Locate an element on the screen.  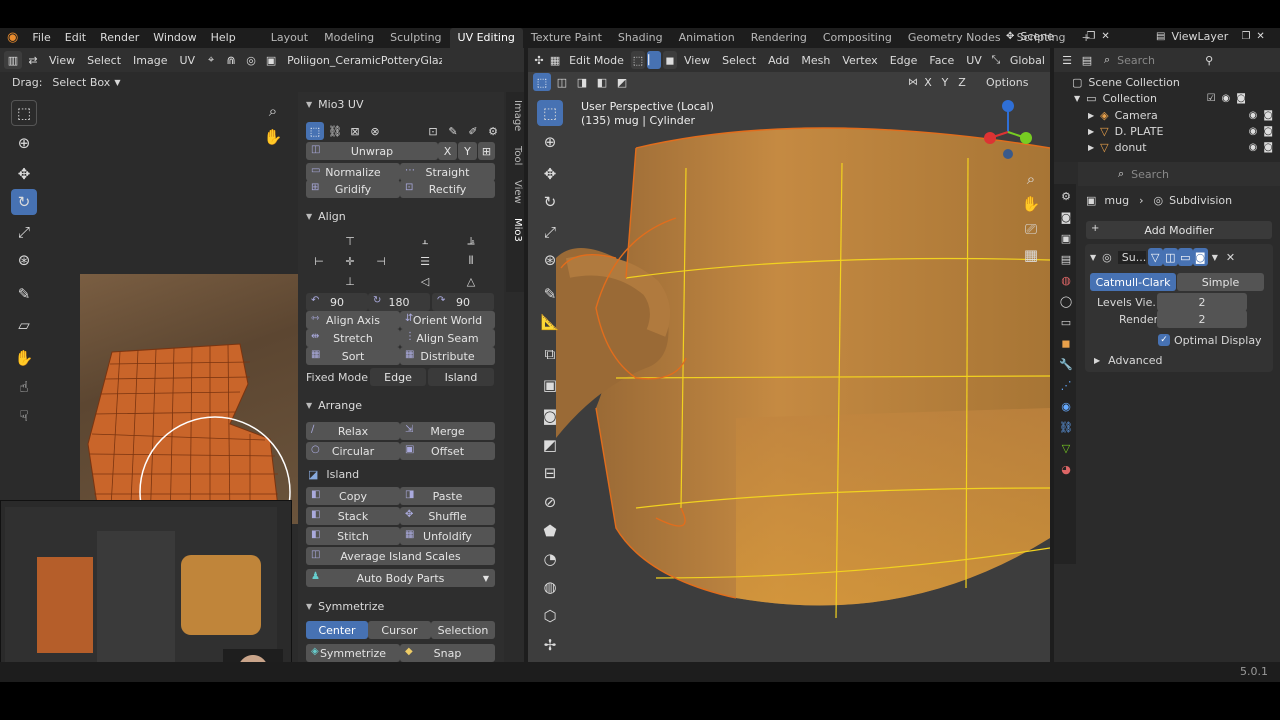
vp-inset-tool: ◙ is located at coordinates (550, 416).